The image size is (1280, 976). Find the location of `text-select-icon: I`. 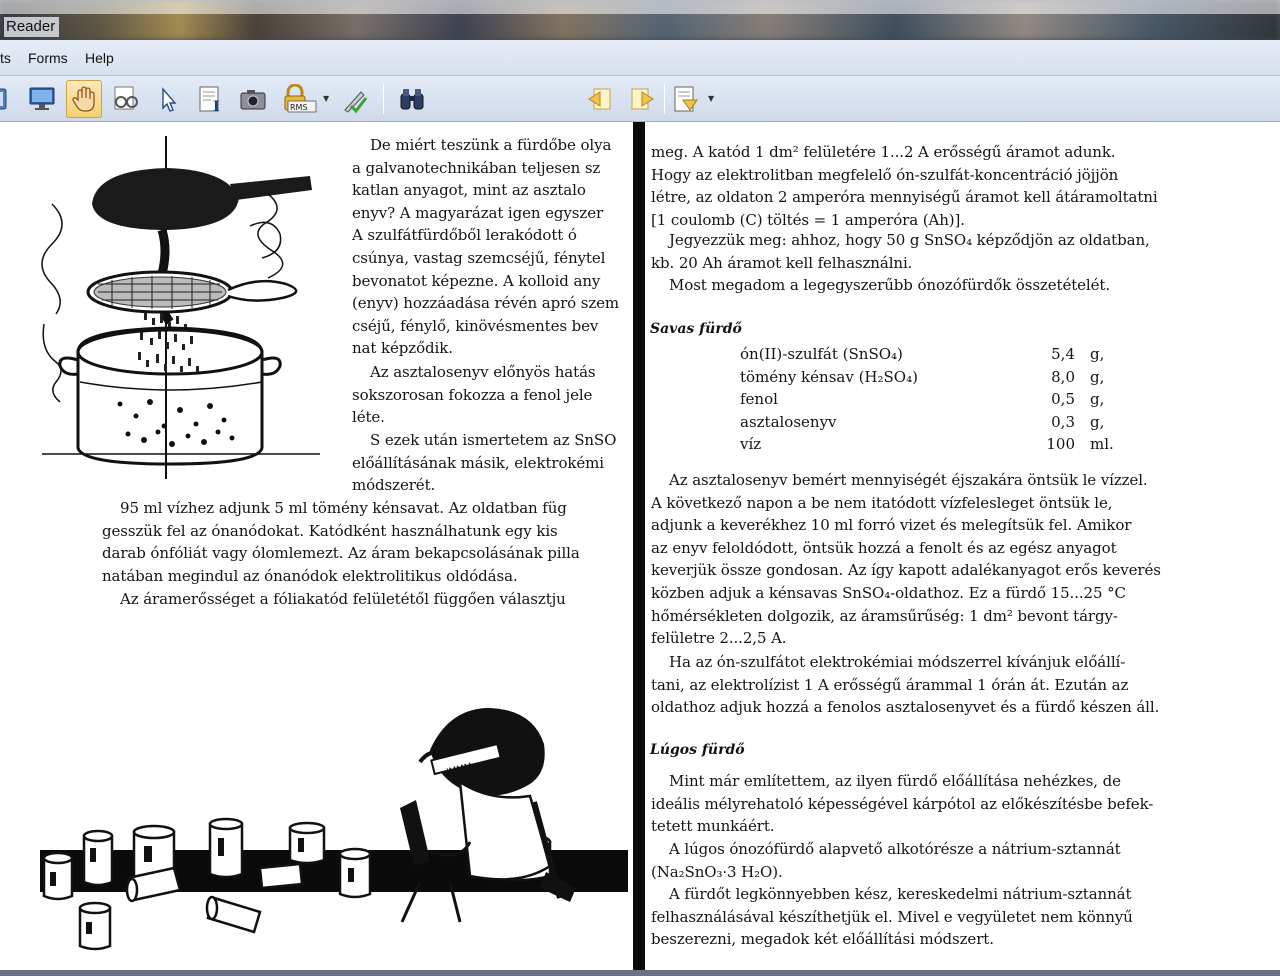

text-select-icon: I is located at coordinates (211, 99).